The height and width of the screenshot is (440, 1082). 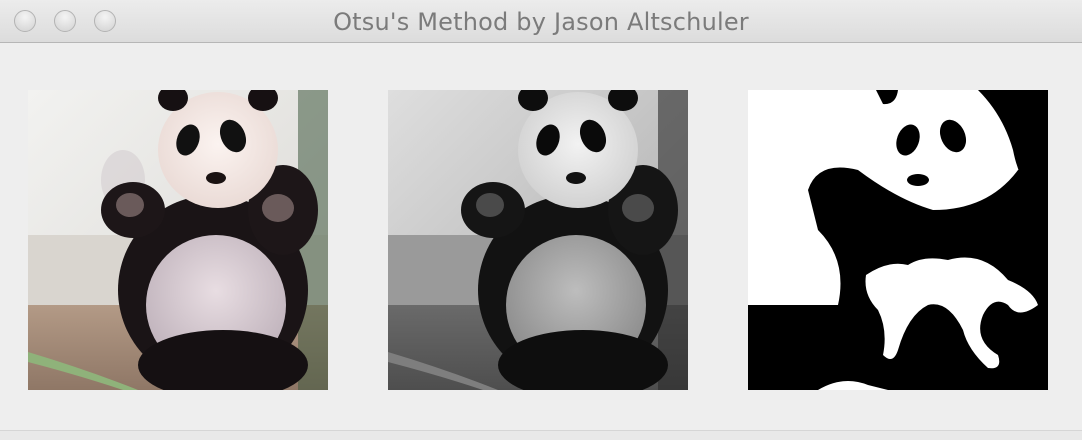 I want to click on window-title: Otsu's Method by Jason Altschuler, so click(x=541, y=22).